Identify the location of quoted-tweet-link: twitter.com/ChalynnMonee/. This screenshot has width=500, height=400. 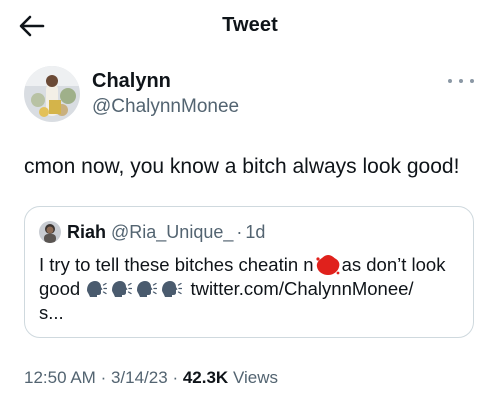
(301, 288).